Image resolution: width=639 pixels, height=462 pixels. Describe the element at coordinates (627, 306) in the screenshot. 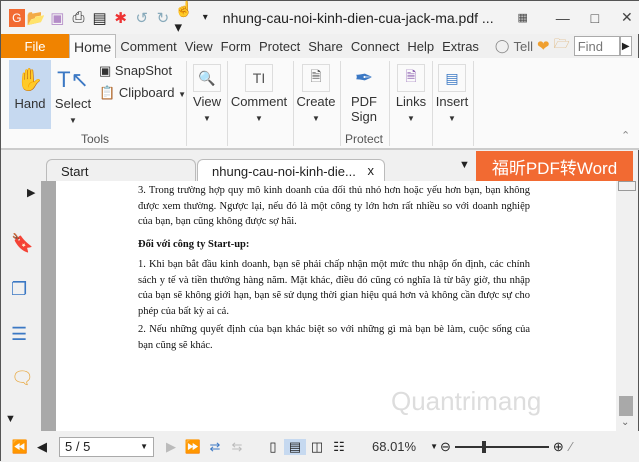

I see `vertical-scrollbar: ⌄` at that location.